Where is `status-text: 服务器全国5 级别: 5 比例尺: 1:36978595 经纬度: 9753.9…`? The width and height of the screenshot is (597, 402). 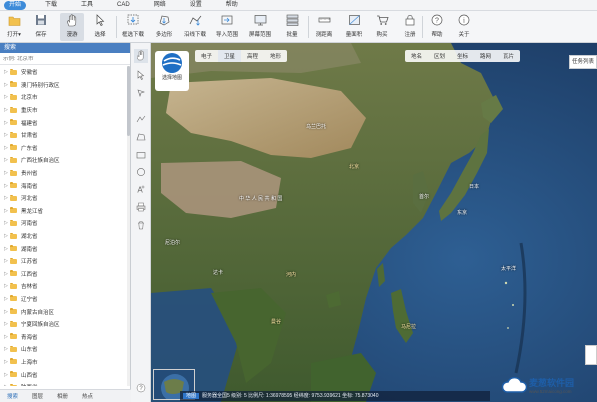 status-text: 服务器全国5 级别: 5 比例尺: 1:36978595 经纬度: 9753.9… is located at coordinates (290, 396).